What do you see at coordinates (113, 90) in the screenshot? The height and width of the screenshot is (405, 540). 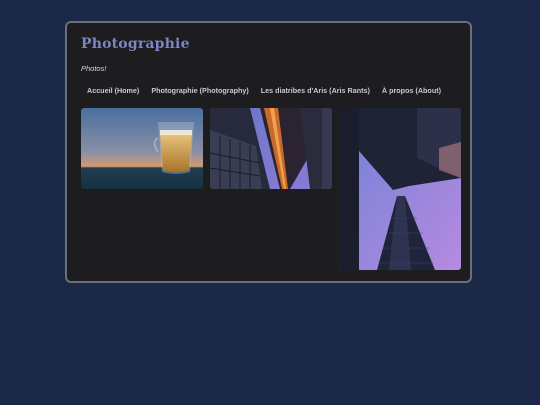 I see `nav-item-home: Accueil (Home)` at bounding box center [113, 90].